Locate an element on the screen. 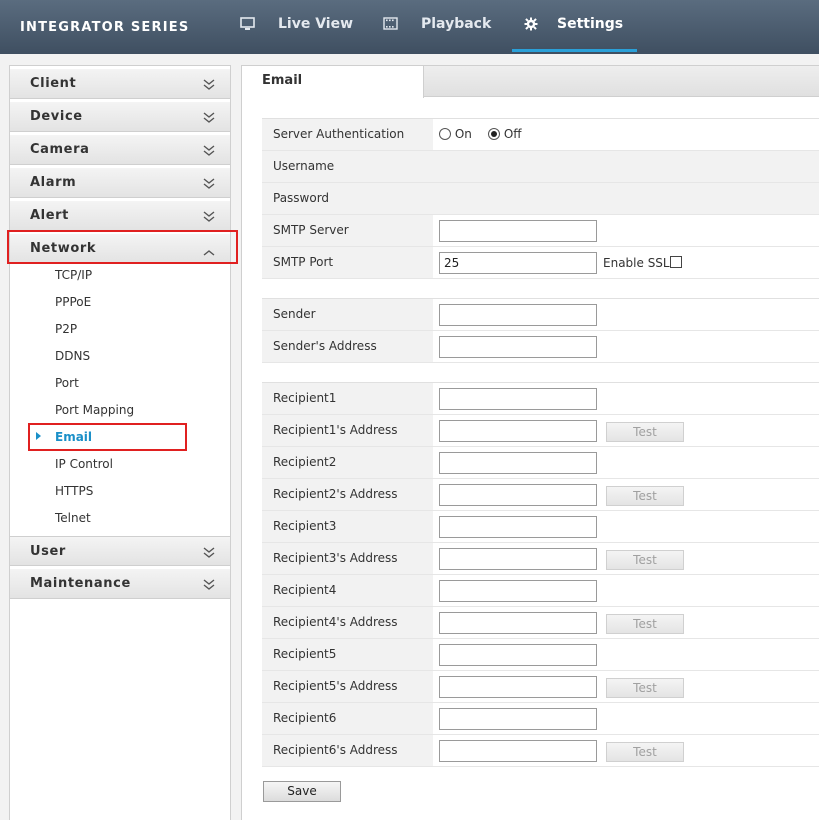  sender-address-row: Sender's Address is located at coordinates (540, 347).